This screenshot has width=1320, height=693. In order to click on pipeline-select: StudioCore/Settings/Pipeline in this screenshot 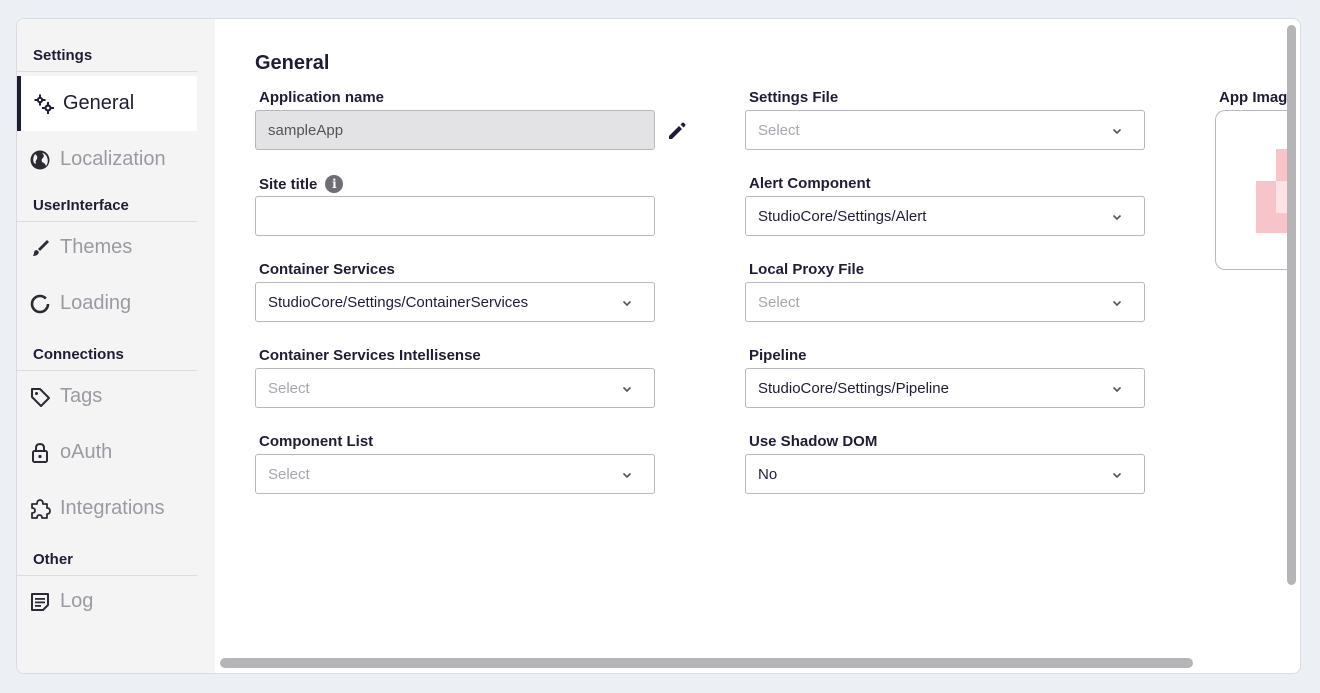, I will do `click(945, 388)`.